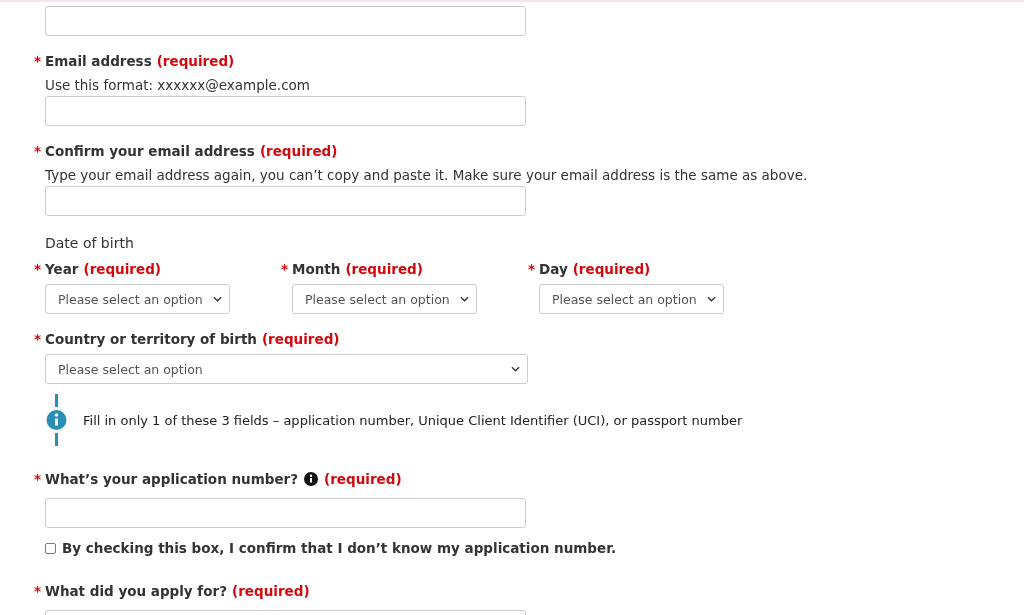 The image size is (1024, 615). I want to click on field-label: Country or territory of birth, so click(151, 339).